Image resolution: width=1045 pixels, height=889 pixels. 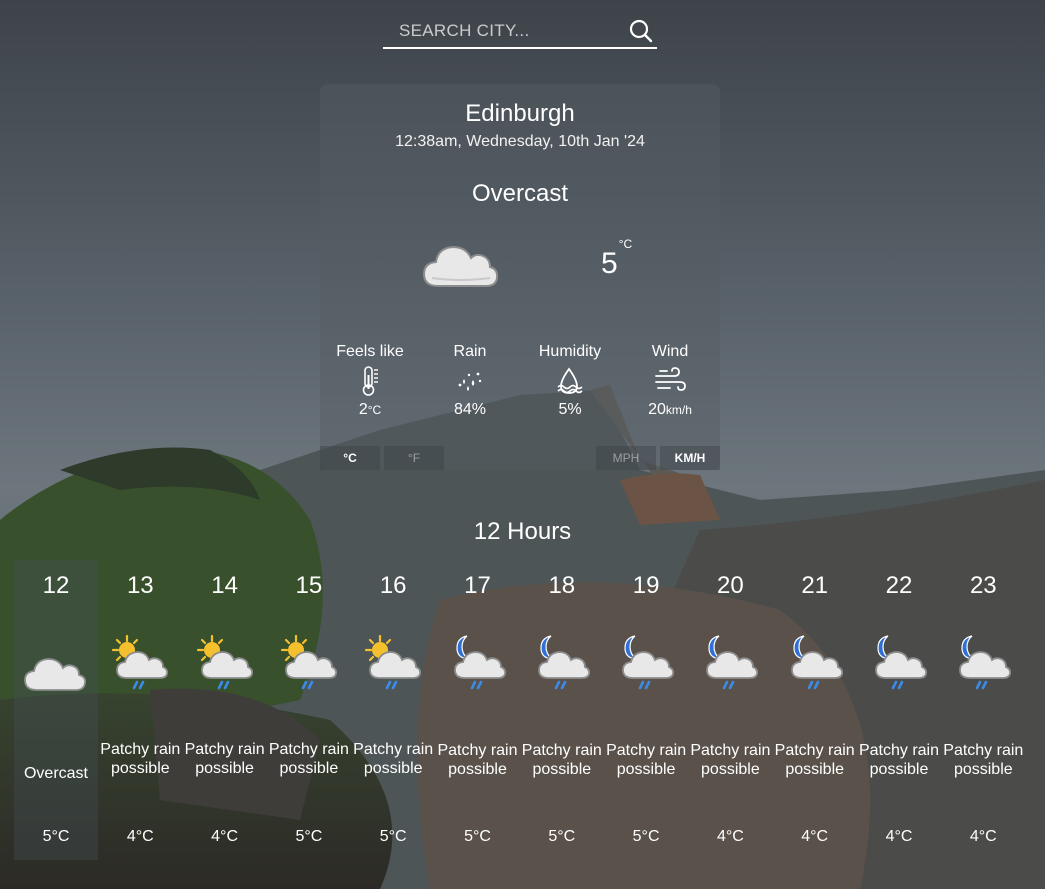 What do you see at coordinates (625, 244) in the screenshot?
I see `temperature-unit: °C` at bounding box center [625, 244].